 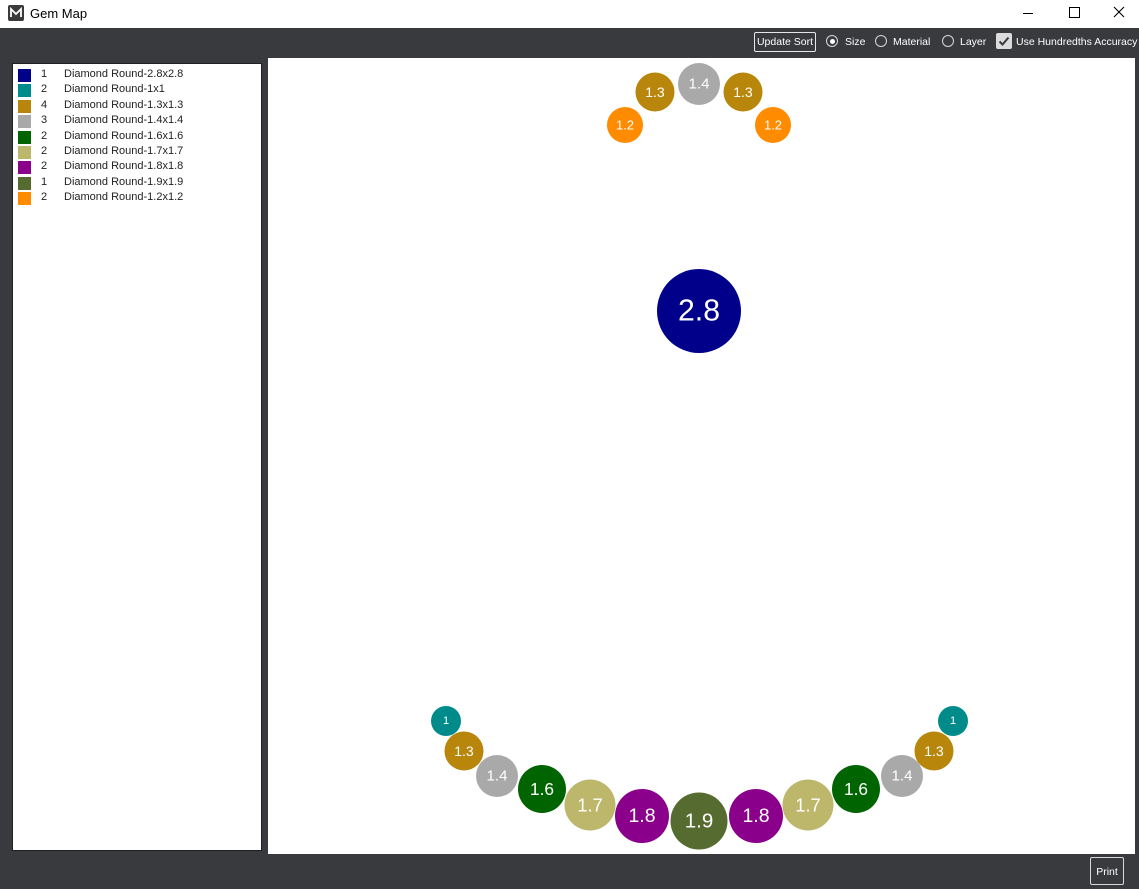 I want to click on size-radio, so click(x=832, y=41).